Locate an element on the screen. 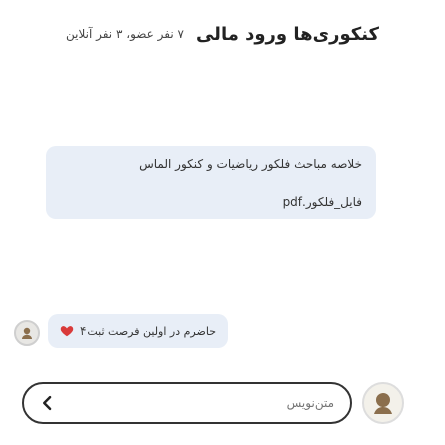 The image size is (445, 445). message-text: خلاصه مباحث فلکور ریاضیات و کنکور الماس is located at coordinates (250, 164).